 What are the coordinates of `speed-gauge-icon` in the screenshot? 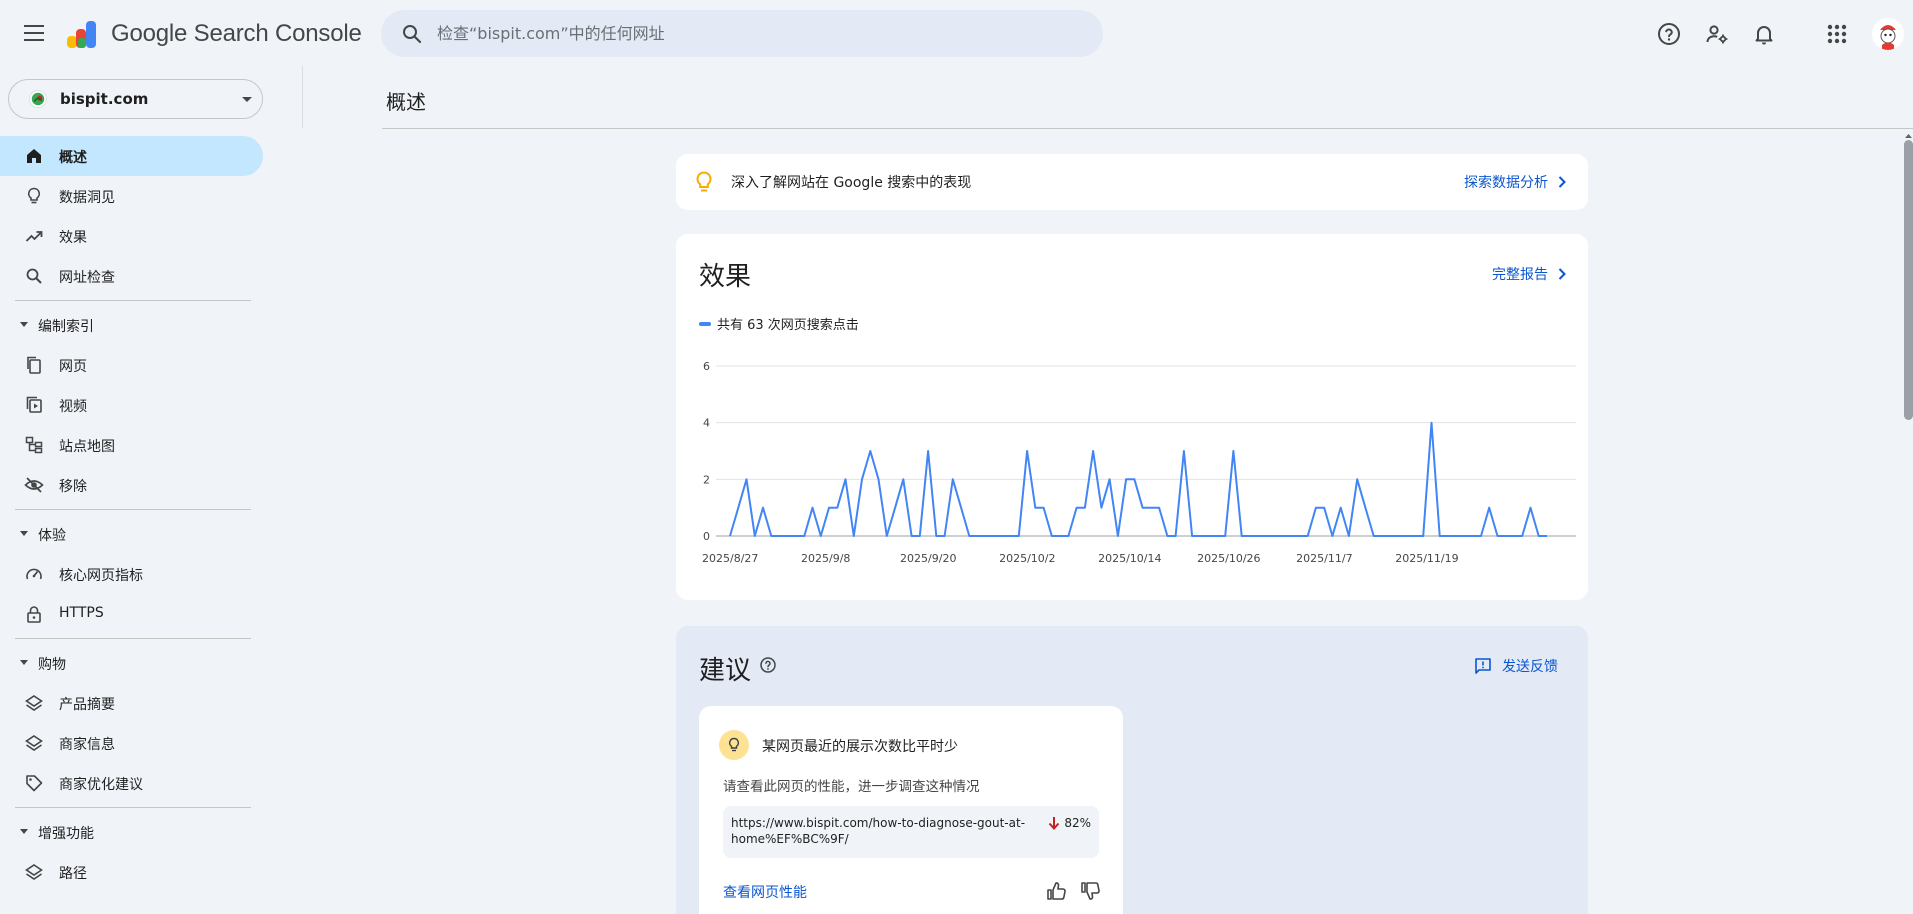 It's located at (34, 574).